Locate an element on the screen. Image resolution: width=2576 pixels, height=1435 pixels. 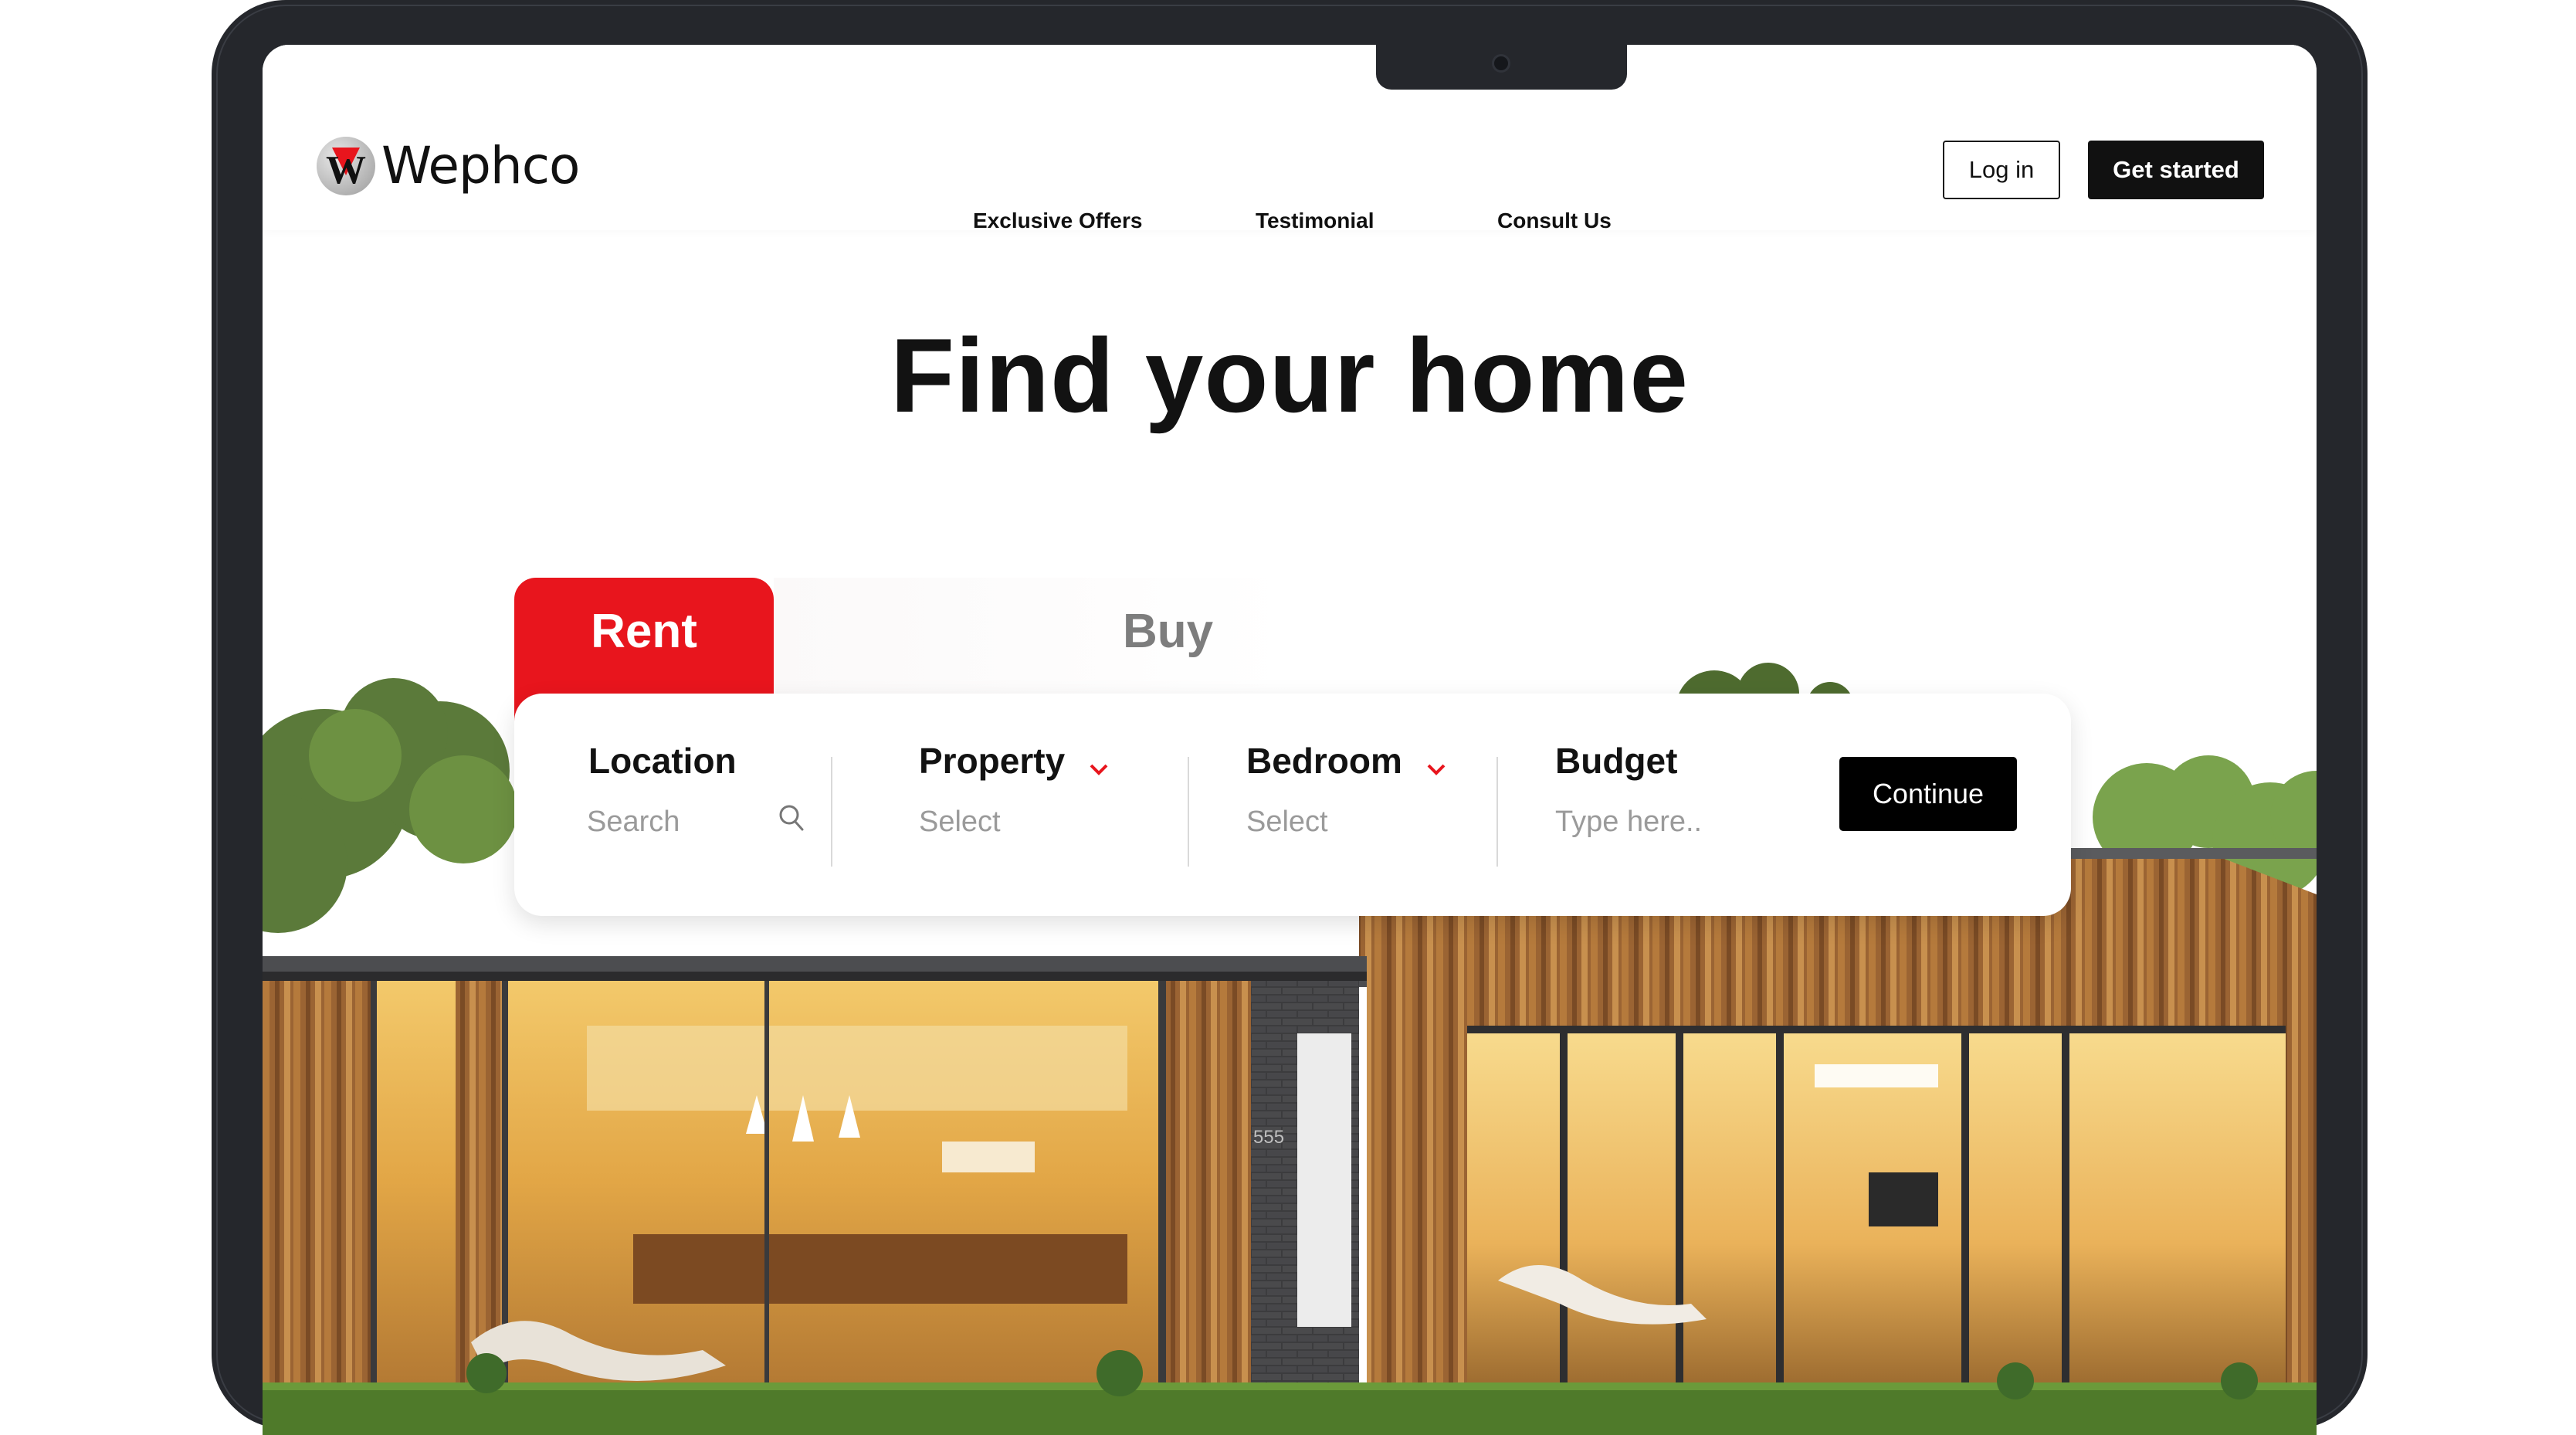
get-started-button: Get started is located at coordinates (2176, 170).